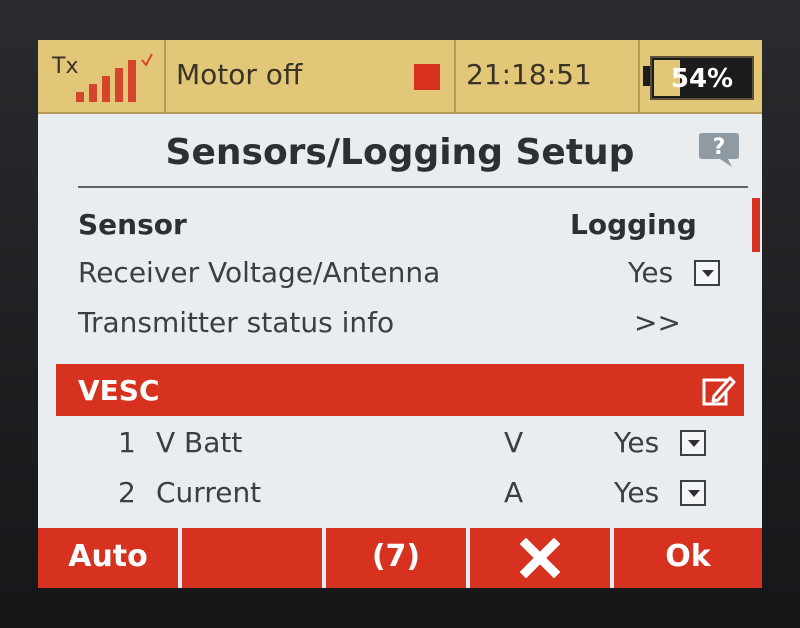 The width and height of the screenshot is (800, 628). What do you see at coordinates (127, 442) in the screenshot?
I see `vesc-row-1-index: 1` at bounding box center [127, 442].